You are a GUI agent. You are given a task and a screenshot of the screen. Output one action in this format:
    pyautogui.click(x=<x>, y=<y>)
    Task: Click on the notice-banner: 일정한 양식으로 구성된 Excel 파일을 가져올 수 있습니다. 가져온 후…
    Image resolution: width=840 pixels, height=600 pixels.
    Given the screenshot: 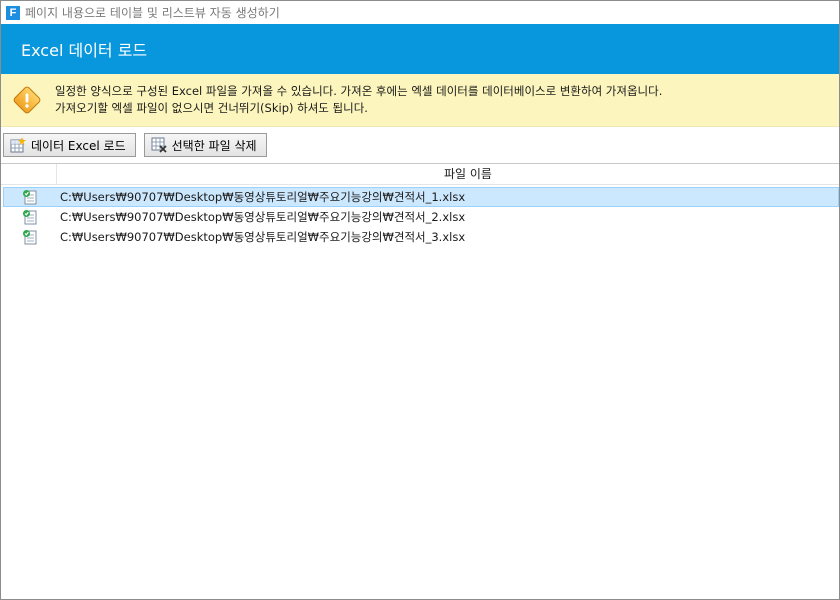 What is the action you would take?
    pyautogui.click(x=420, y=100)
    